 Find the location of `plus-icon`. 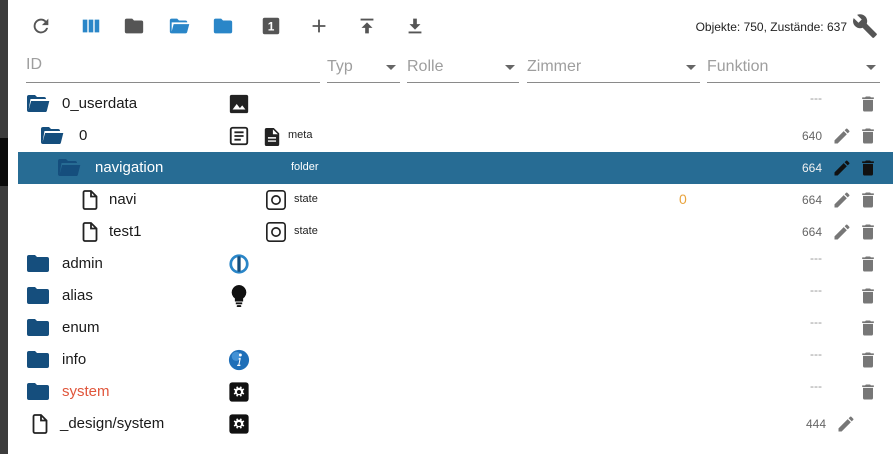

plus-icon is located at coordinates (319, 26).